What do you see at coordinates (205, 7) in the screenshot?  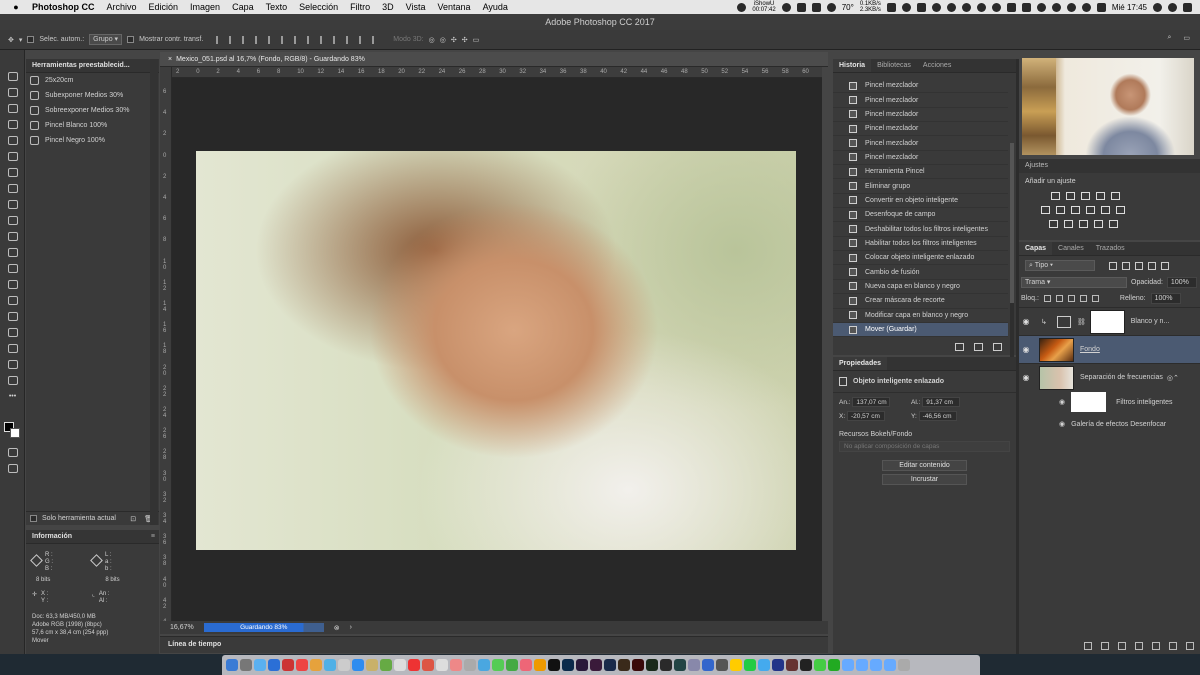 I see `menu-imagen: Imagen` at bounding box center [205, 7].